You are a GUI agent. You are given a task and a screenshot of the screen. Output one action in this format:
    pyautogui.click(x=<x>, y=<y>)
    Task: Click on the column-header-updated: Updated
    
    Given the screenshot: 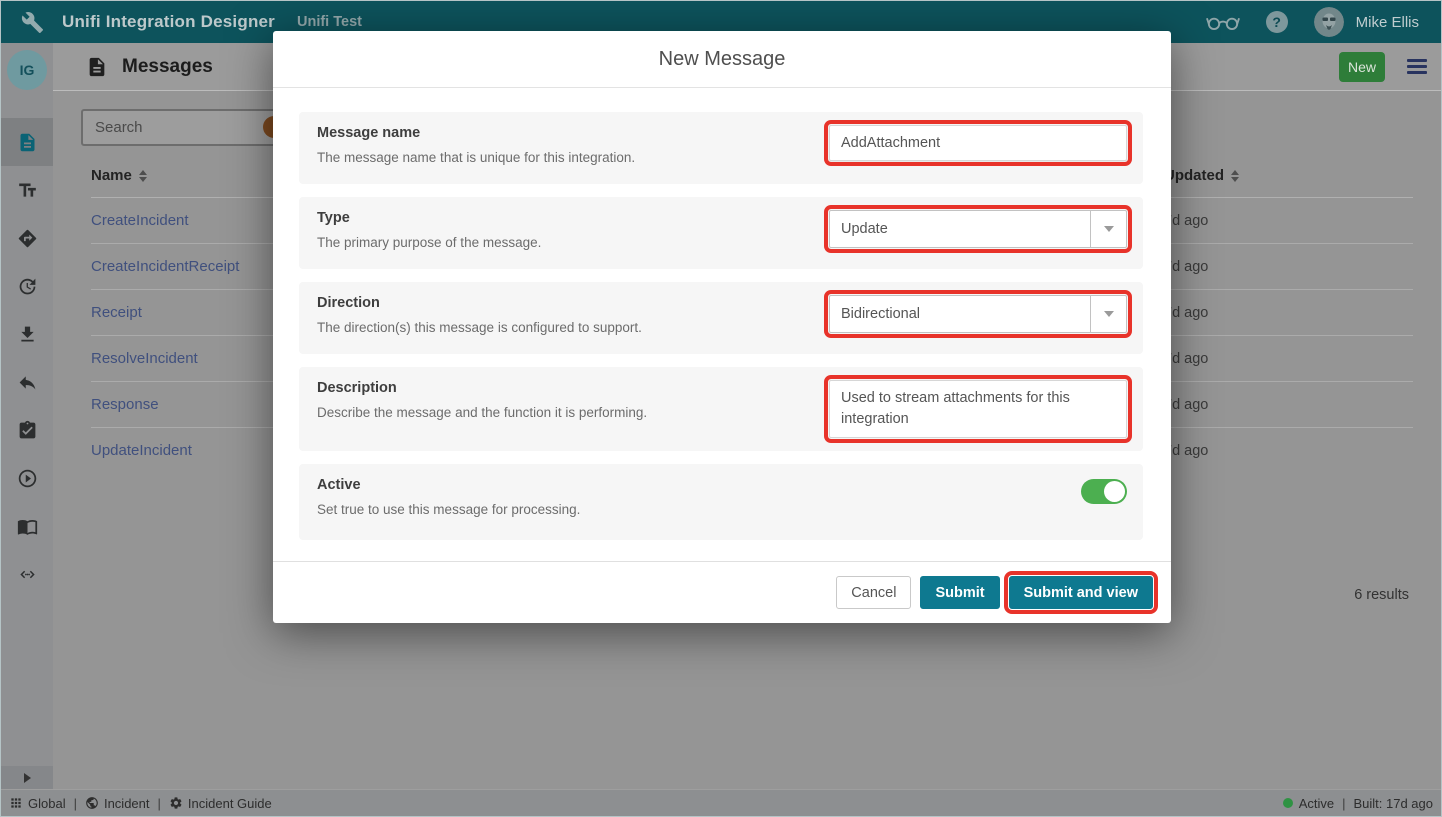 What is the action you would take?
    pyautogui.click(x=1201, y=175)
    